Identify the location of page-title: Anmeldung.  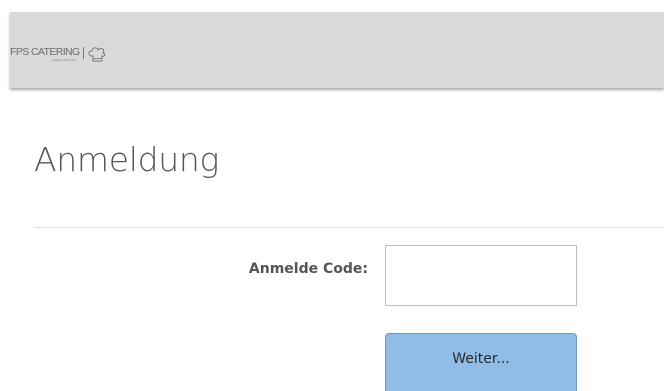
(126, 159).